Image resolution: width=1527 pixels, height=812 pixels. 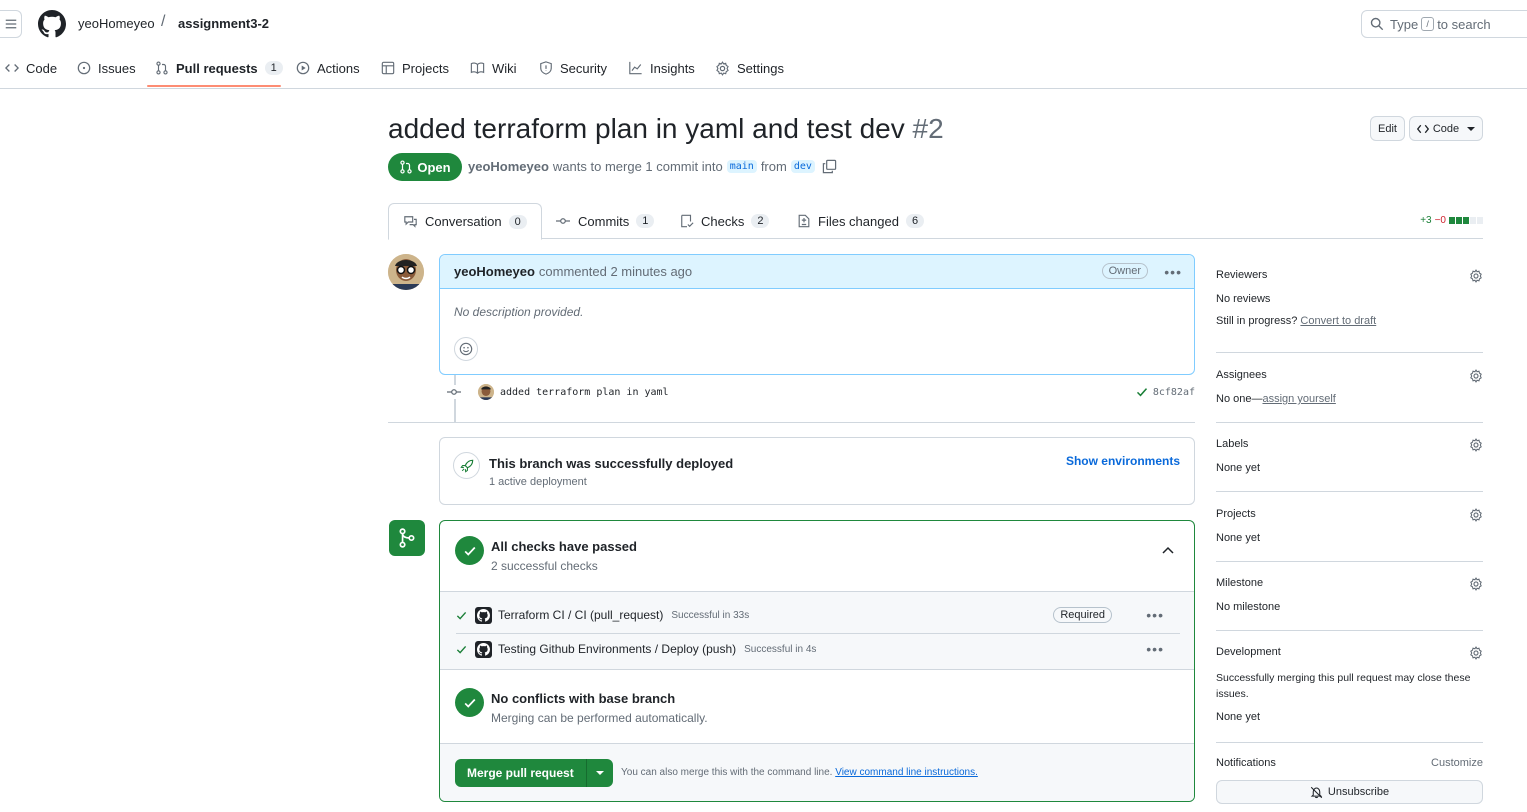 I want to click on rocket-icon, so click(x=466, y=465).